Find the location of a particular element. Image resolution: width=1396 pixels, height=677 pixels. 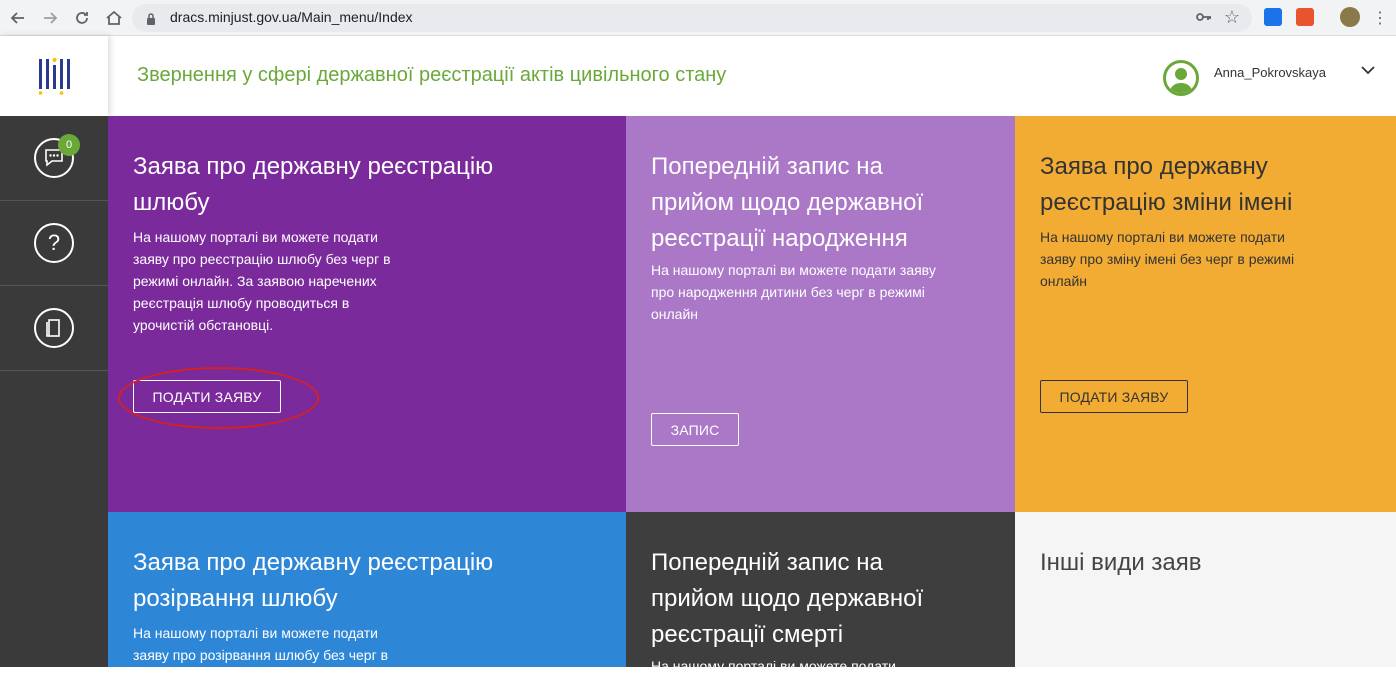

tile-other-applications: Інші види заяв is located at coordinates (1205, 589).